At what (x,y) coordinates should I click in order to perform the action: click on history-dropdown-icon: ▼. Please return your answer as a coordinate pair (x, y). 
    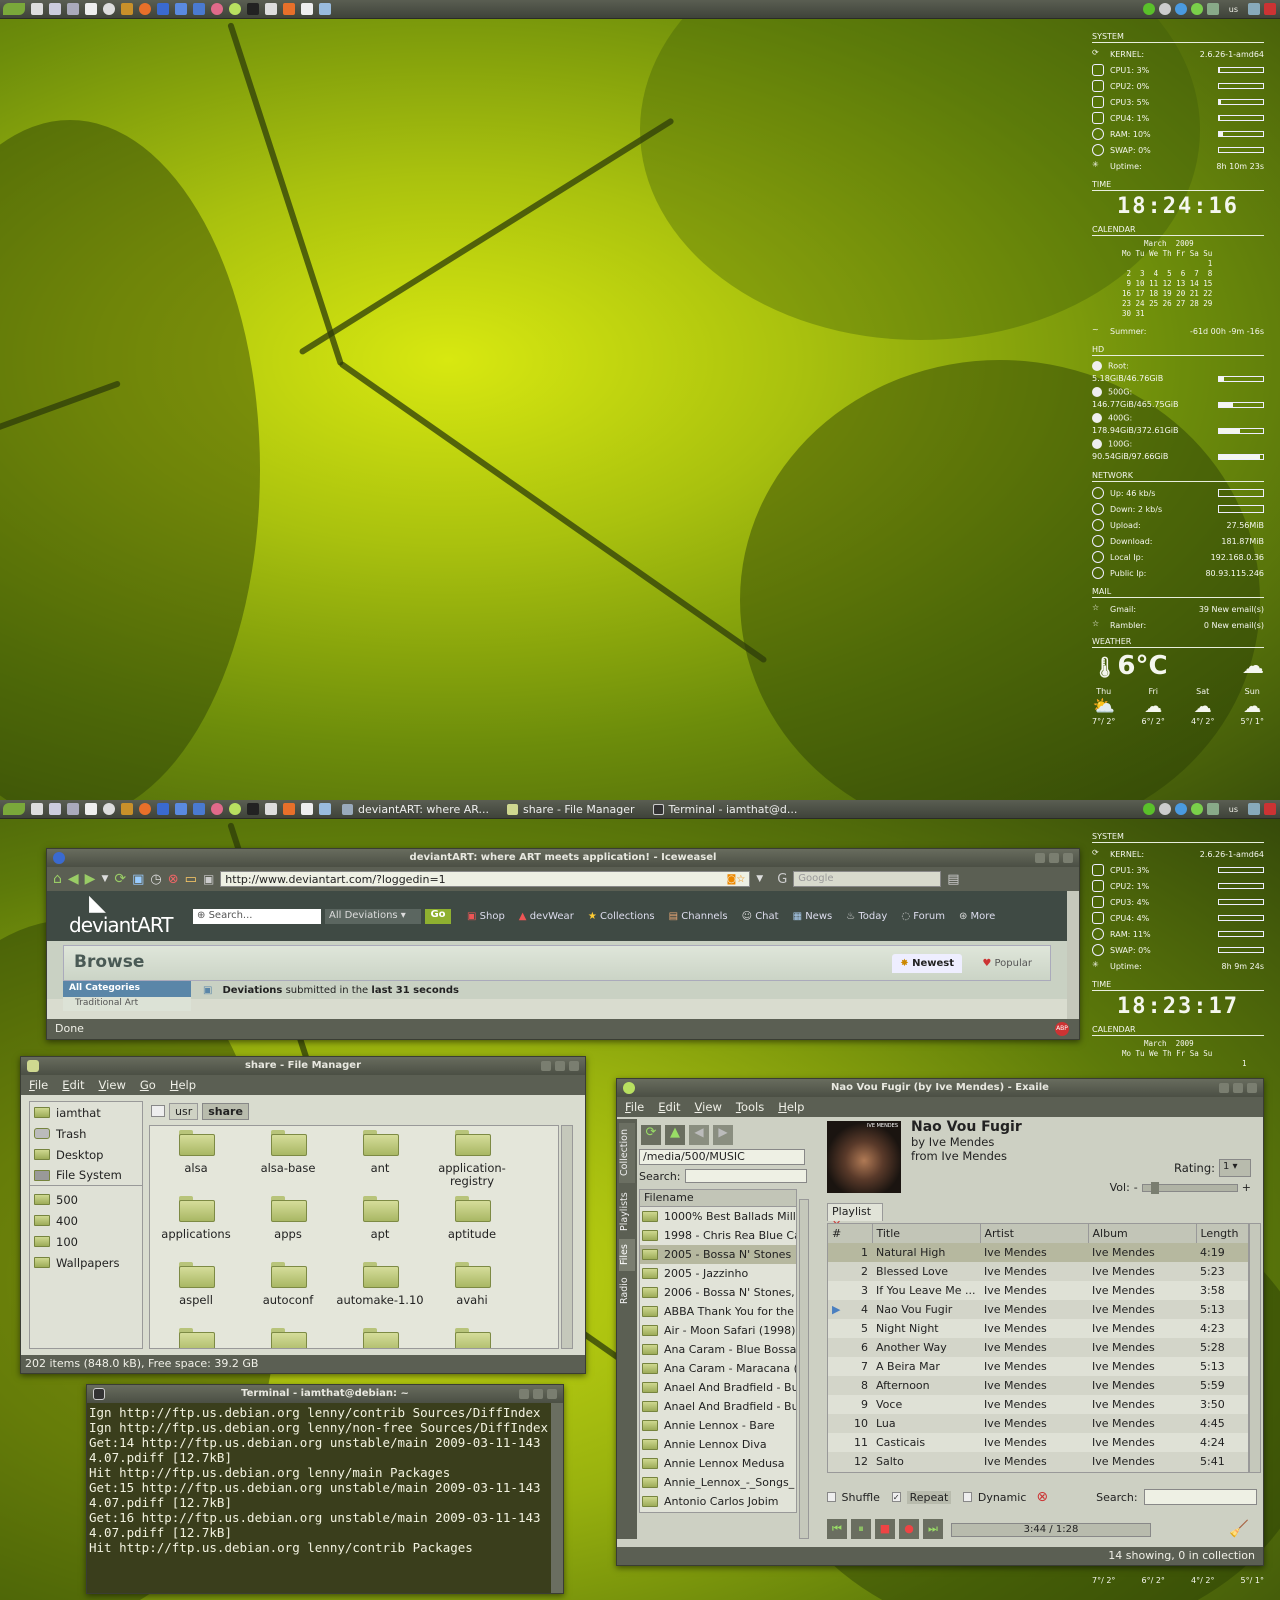
    Looking at the image, I should click on (104, 879).